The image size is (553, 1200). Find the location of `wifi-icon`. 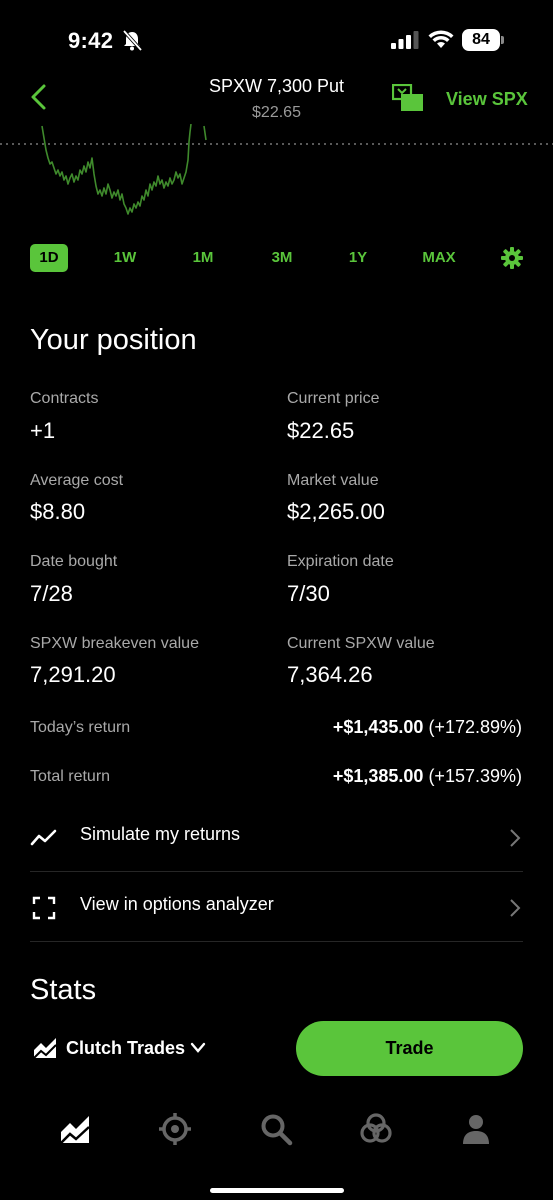

wifi-icon is located at coordinates (441, 39).